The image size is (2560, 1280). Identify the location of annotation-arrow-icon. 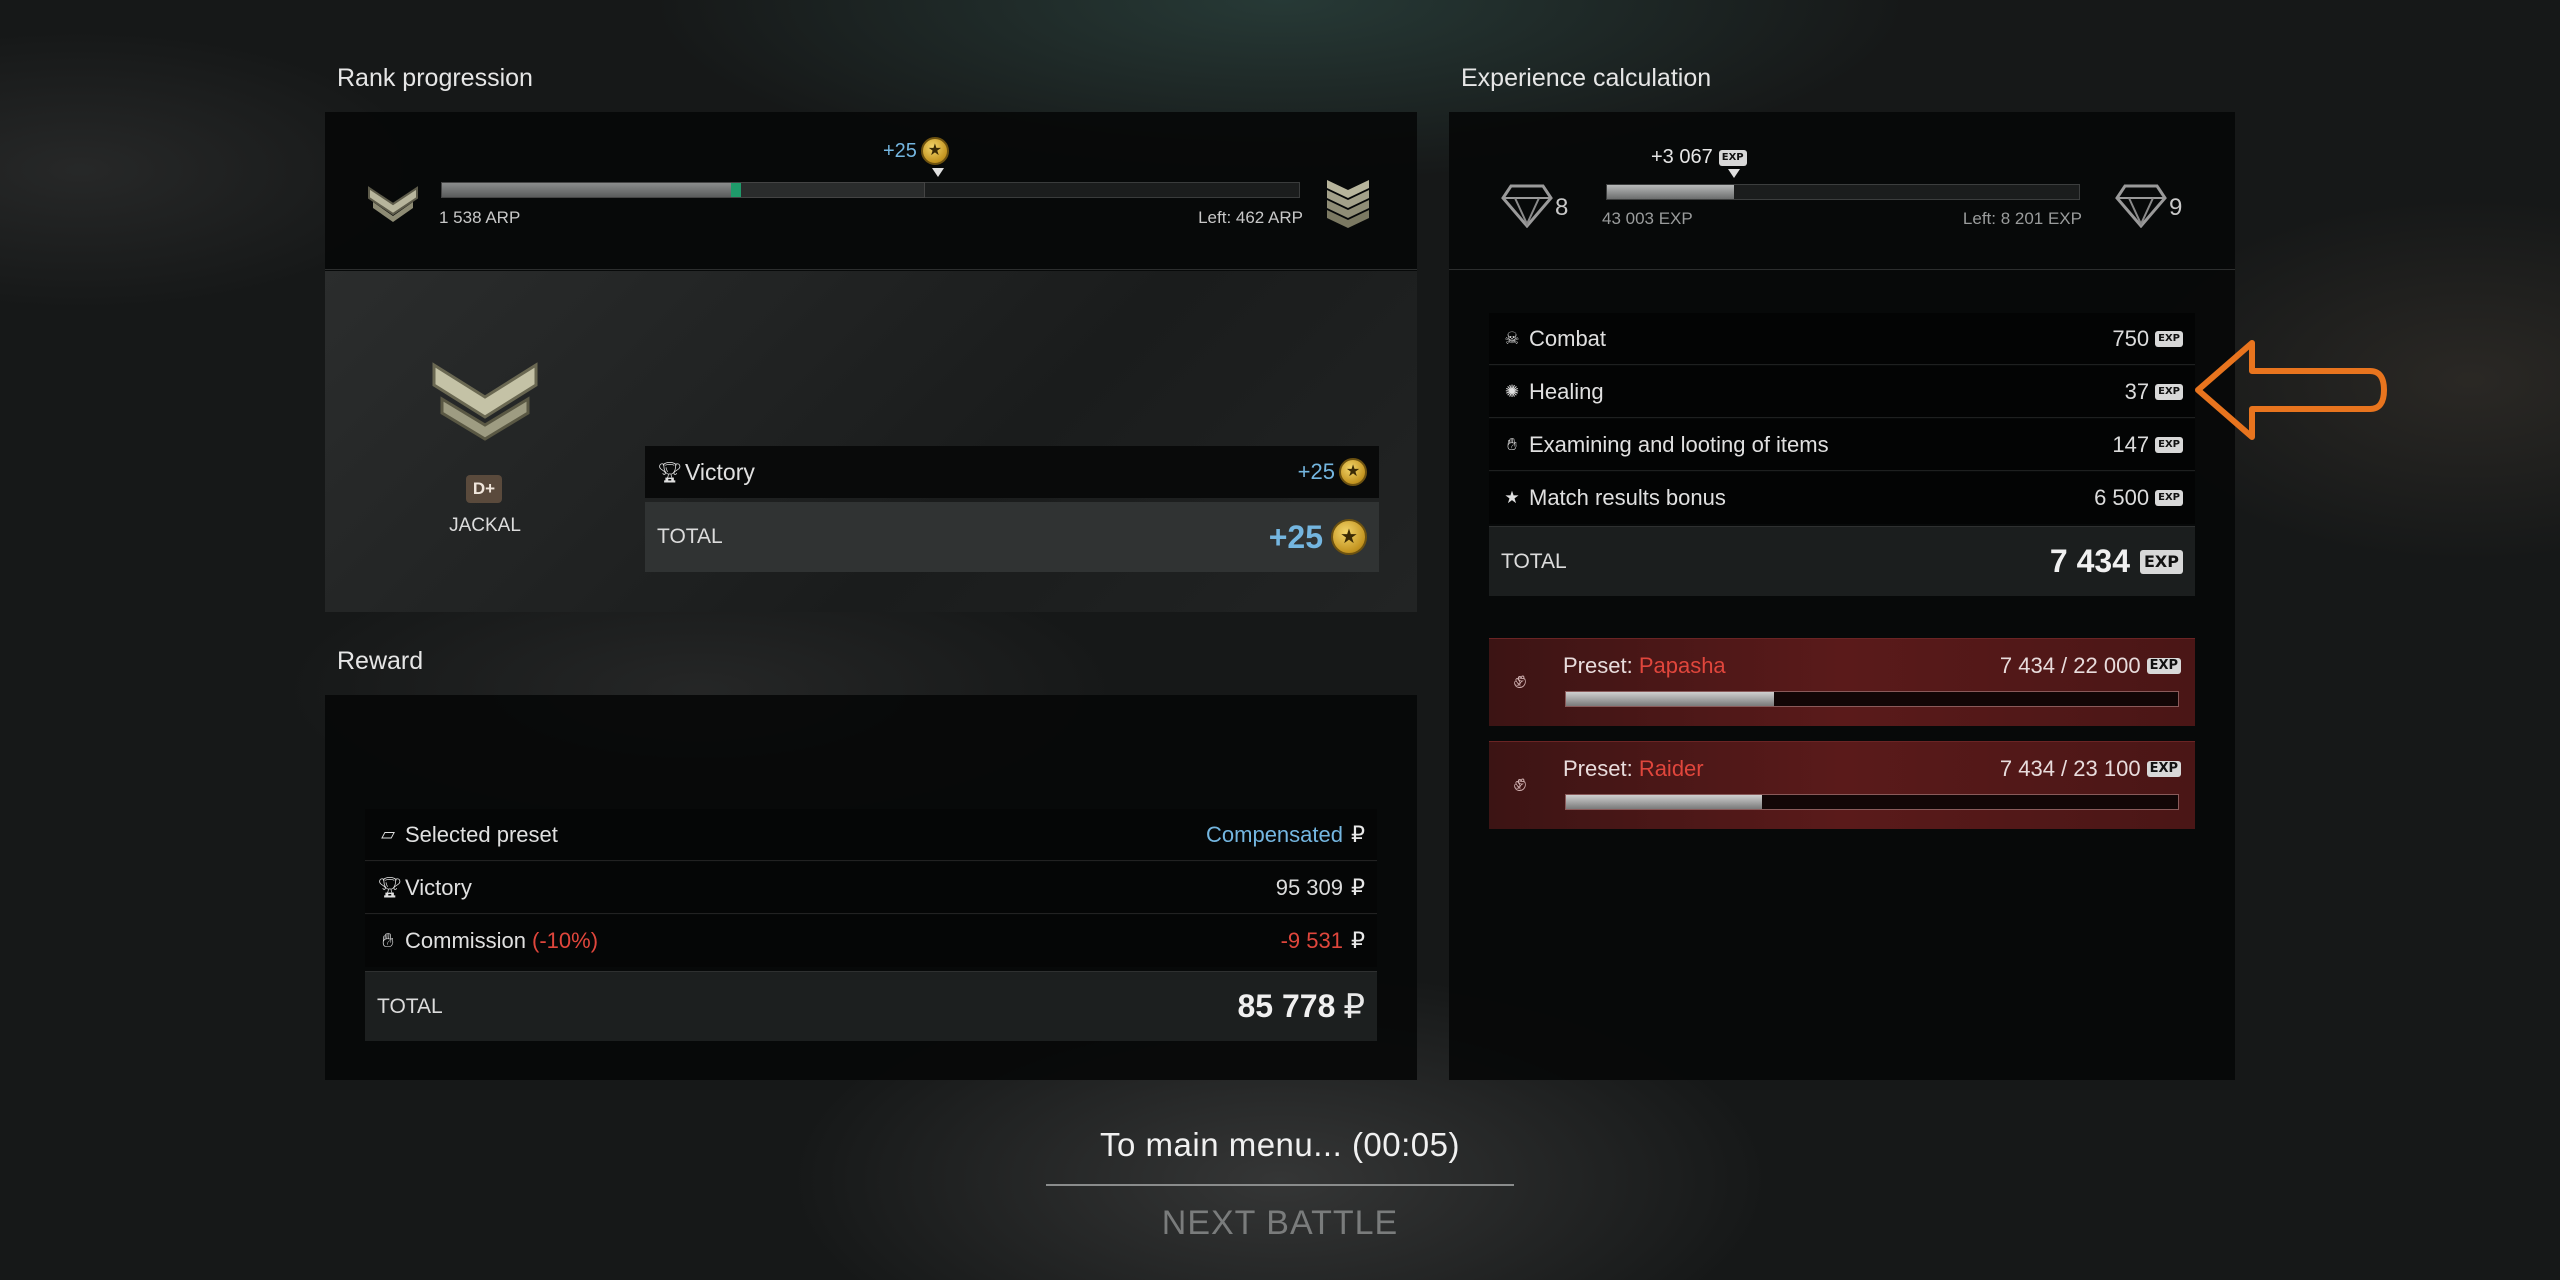
(2291, 390).